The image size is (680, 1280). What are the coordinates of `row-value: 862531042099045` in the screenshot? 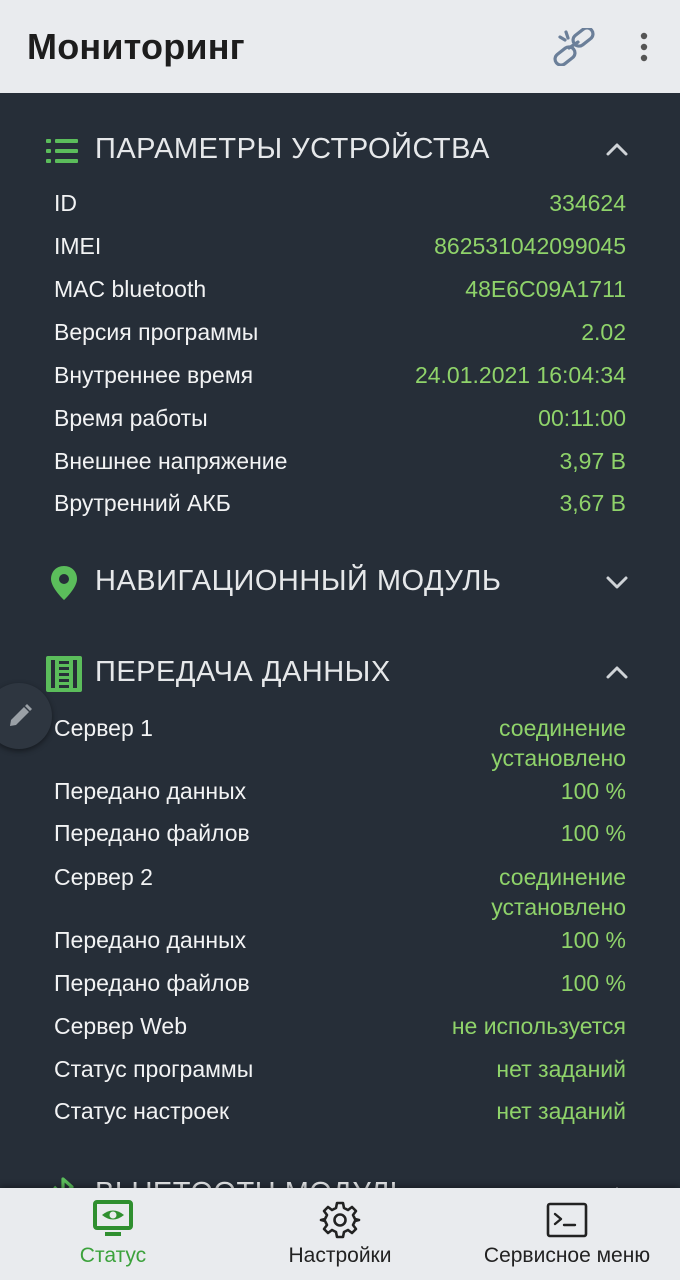 It's located at (530, 246).